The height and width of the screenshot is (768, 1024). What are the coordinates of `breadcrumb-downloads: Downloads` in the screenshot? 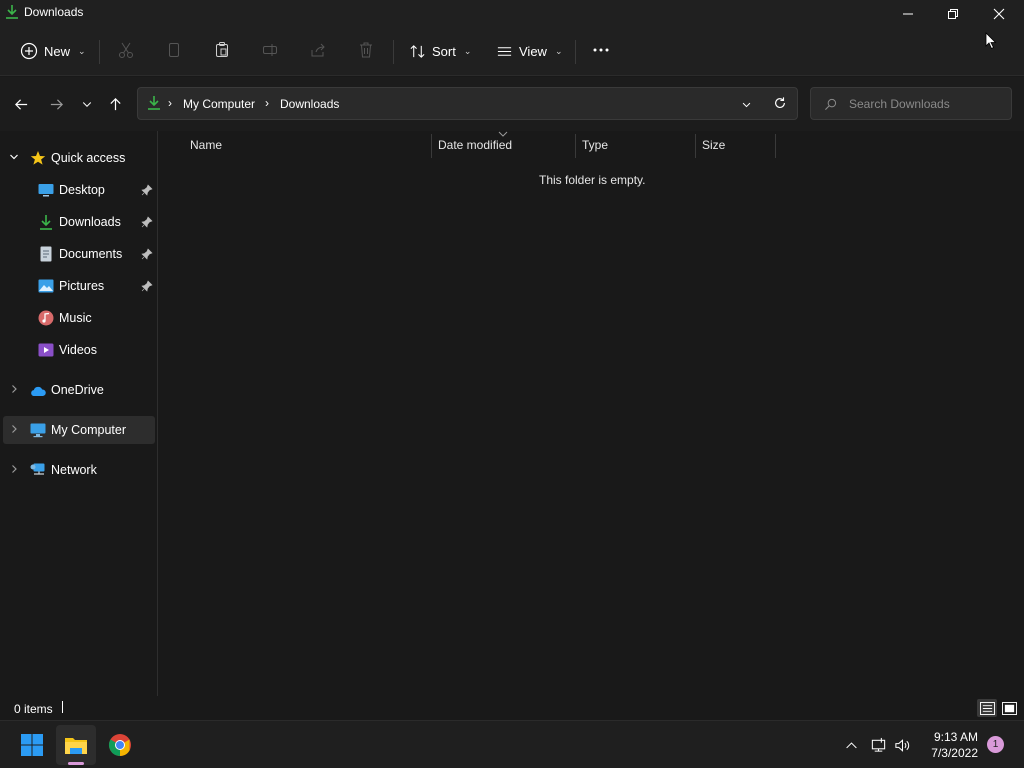 It's located at (309, 104).